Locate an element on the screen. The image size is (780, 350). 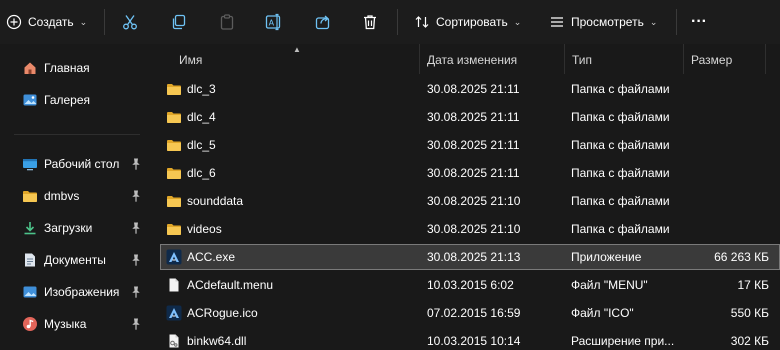
file-size: 550 КБ is located at coordinates (749, 313).